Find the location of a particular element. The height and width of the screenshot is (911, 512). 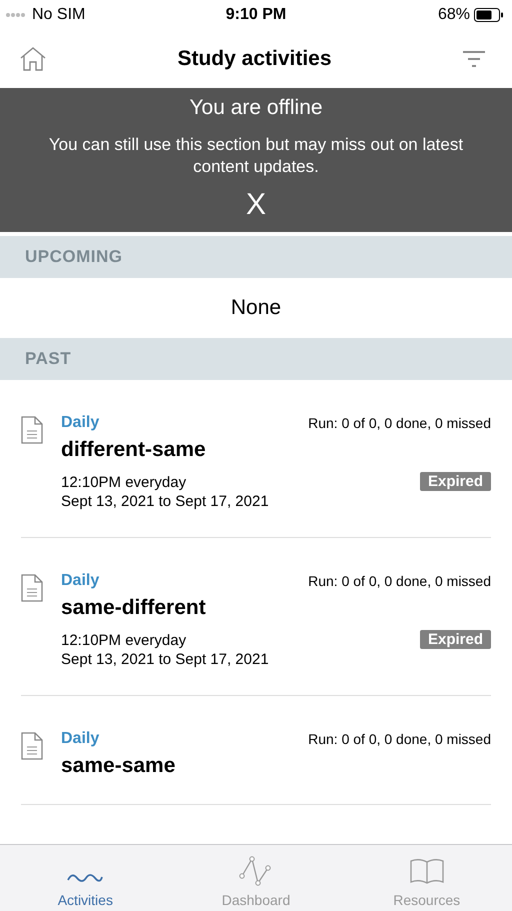

battery-icon is located at coordinates (489, 15).